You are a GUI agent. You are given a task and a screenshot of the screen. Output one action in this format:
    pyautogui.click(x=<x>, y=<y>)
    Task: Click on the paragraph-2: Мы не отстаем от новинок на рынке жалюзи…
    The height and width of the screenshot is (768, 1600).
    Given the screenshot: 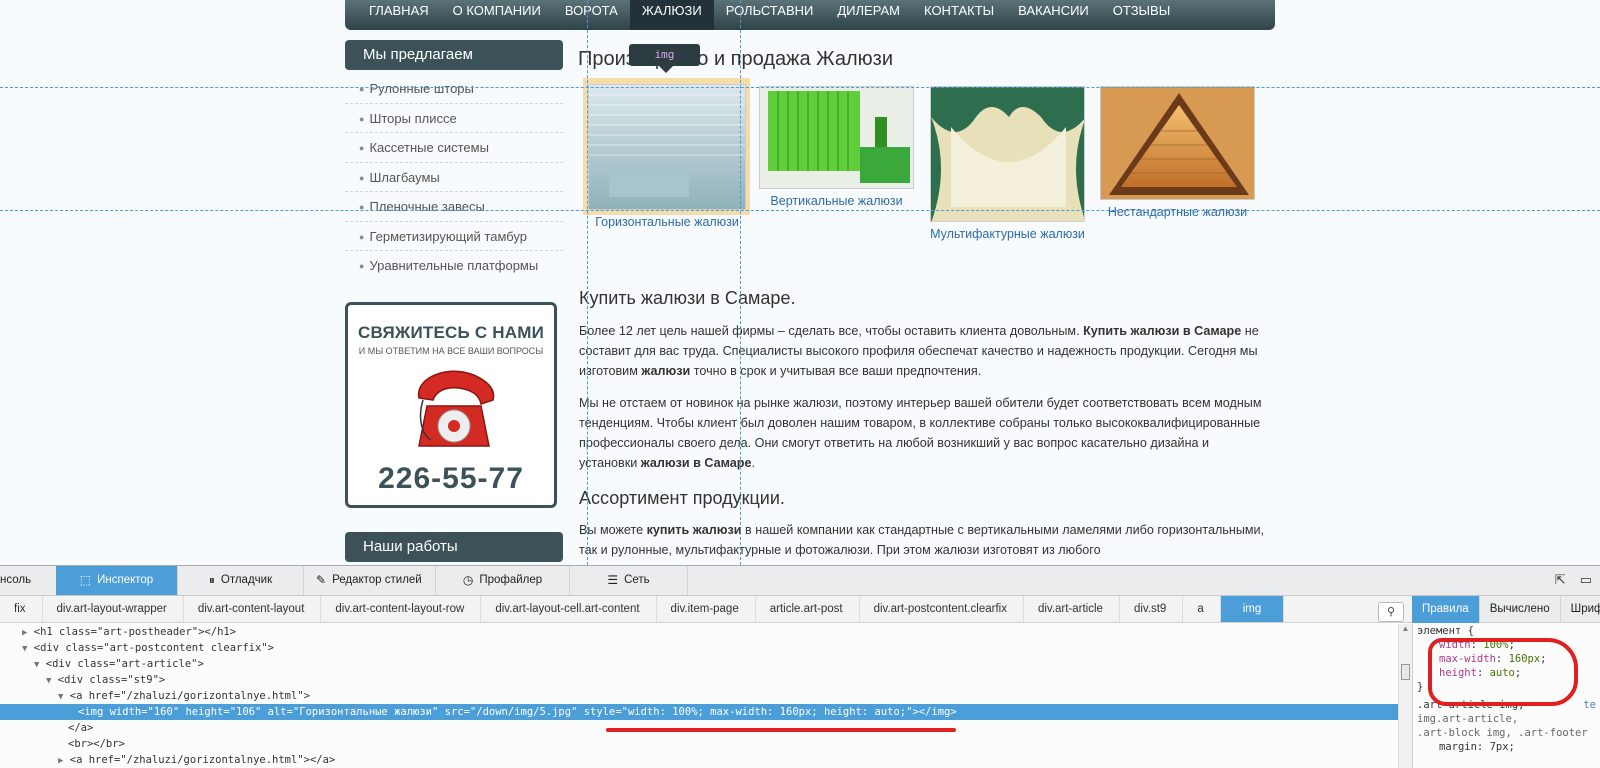 What is the action you would take?
    pyautogui.click(x=920, y=433)
    